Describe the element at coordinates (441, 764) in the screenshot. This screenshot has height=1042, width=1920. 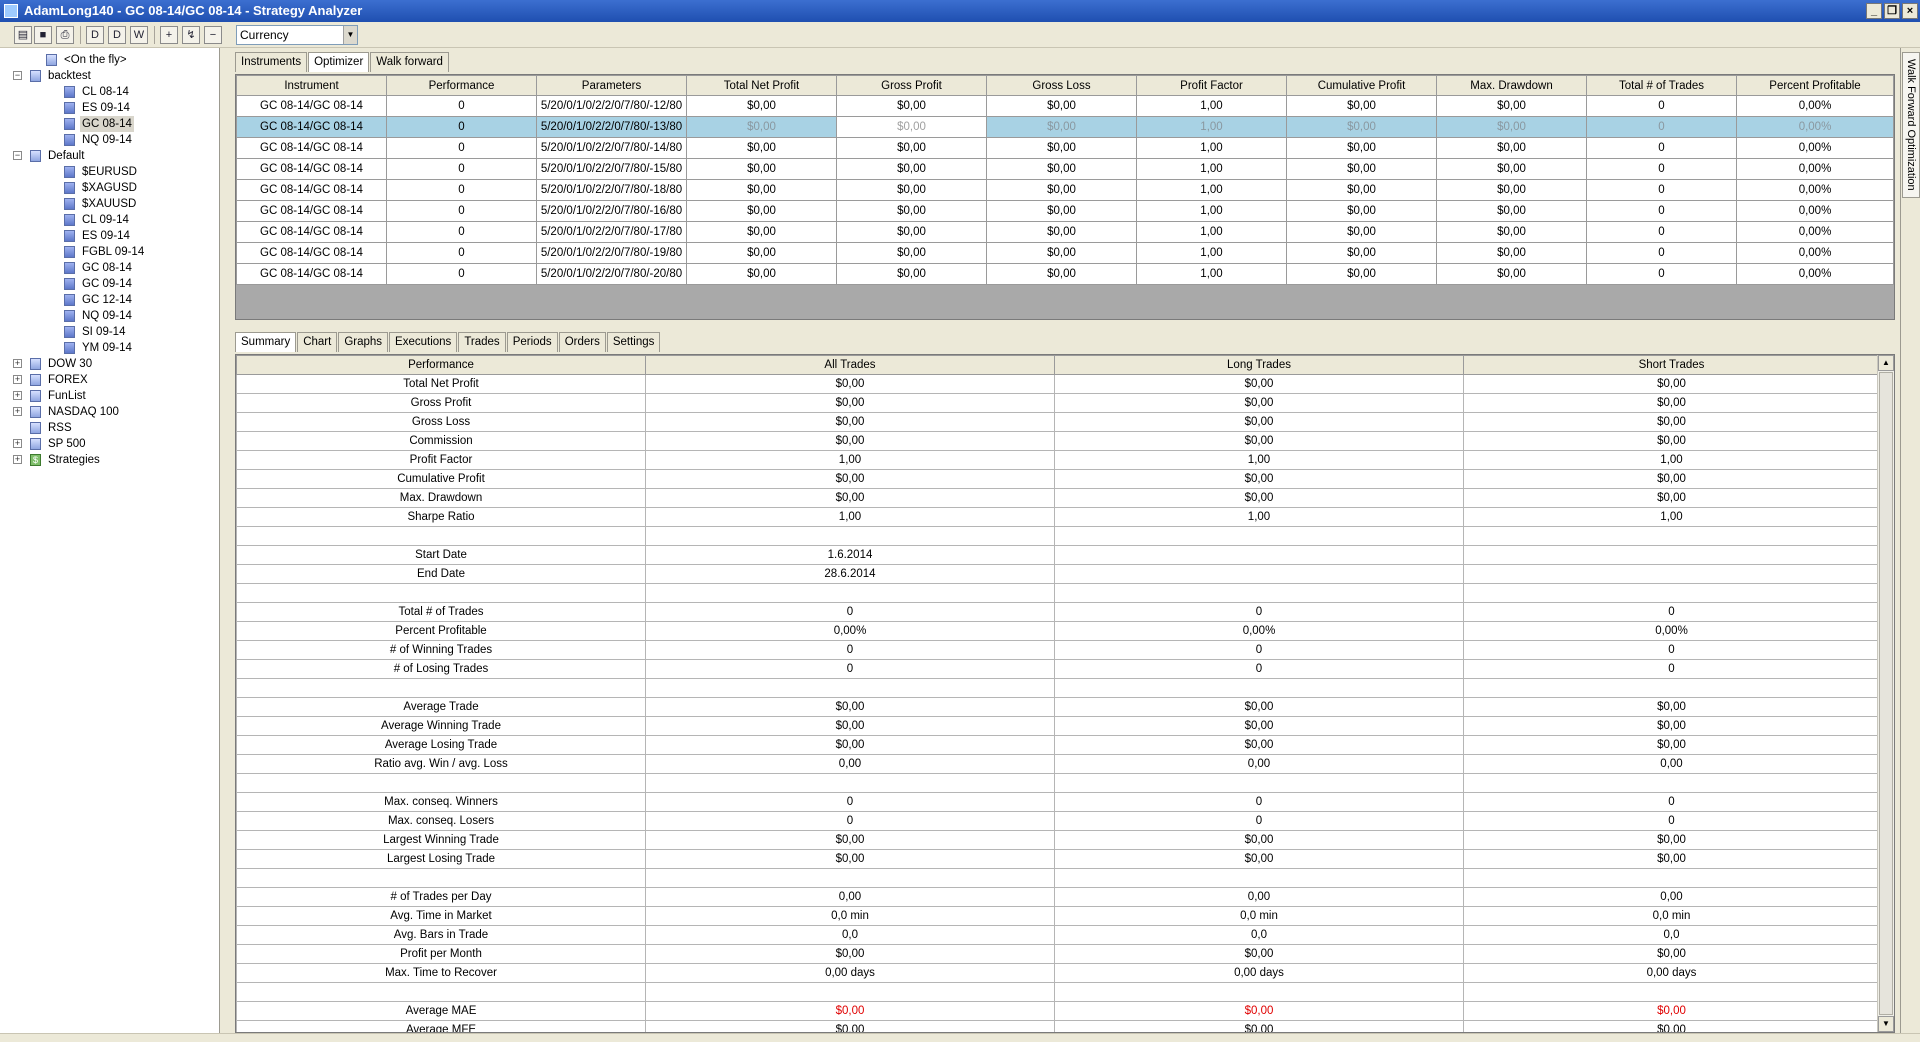
I see `metric-label: Ratio avg. Win / avg. Loss` at that location.